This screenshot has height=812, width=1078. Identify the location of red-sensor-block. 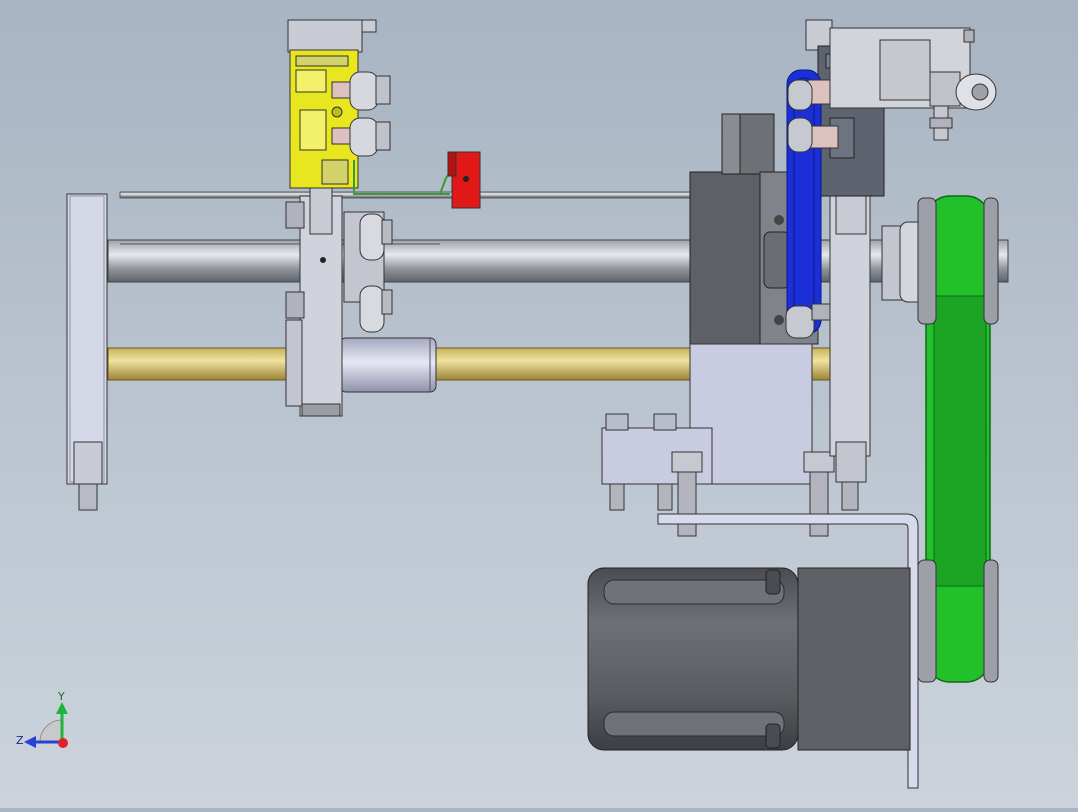
(464, 180).